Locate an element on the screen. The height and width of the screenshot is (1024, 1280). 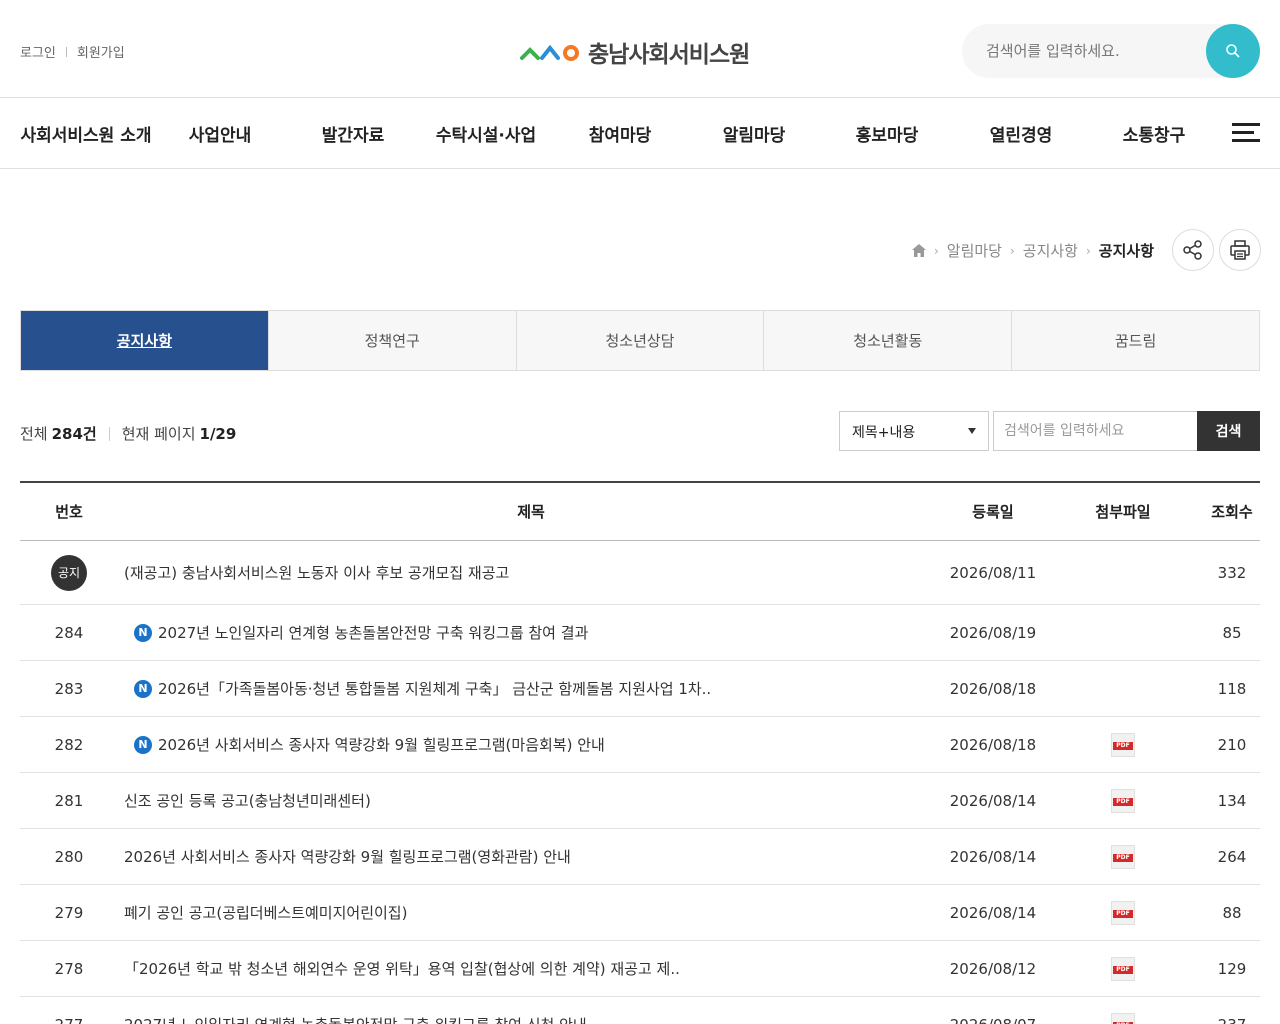
row-views: 129 is located at coordinates (1232, 968).